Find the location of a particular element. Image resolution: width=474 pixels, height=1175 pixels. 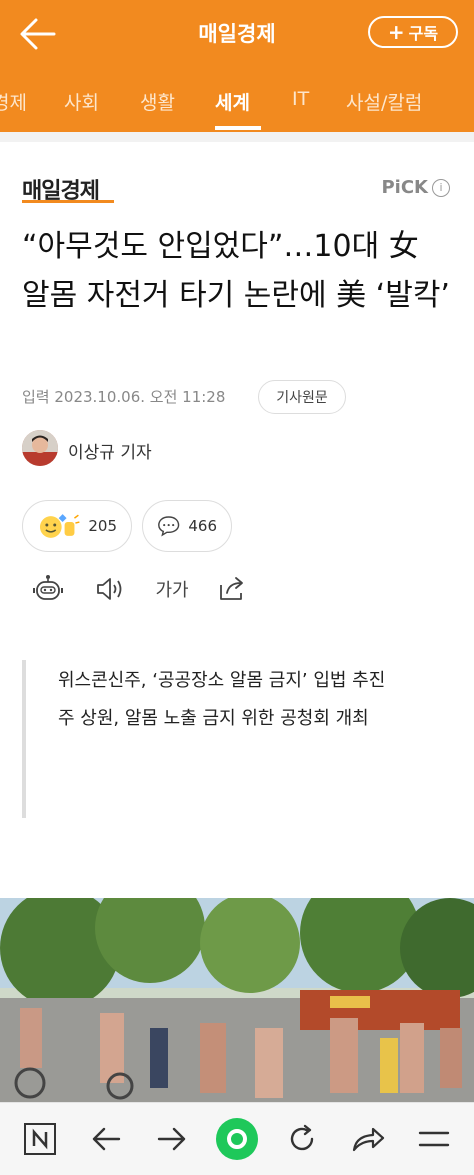

article-headline: “아무것도 안입었다”…10대 女 알몸 자전거 타기 논란에 美 ‘발칵’ is located at coordinates (236, 271).